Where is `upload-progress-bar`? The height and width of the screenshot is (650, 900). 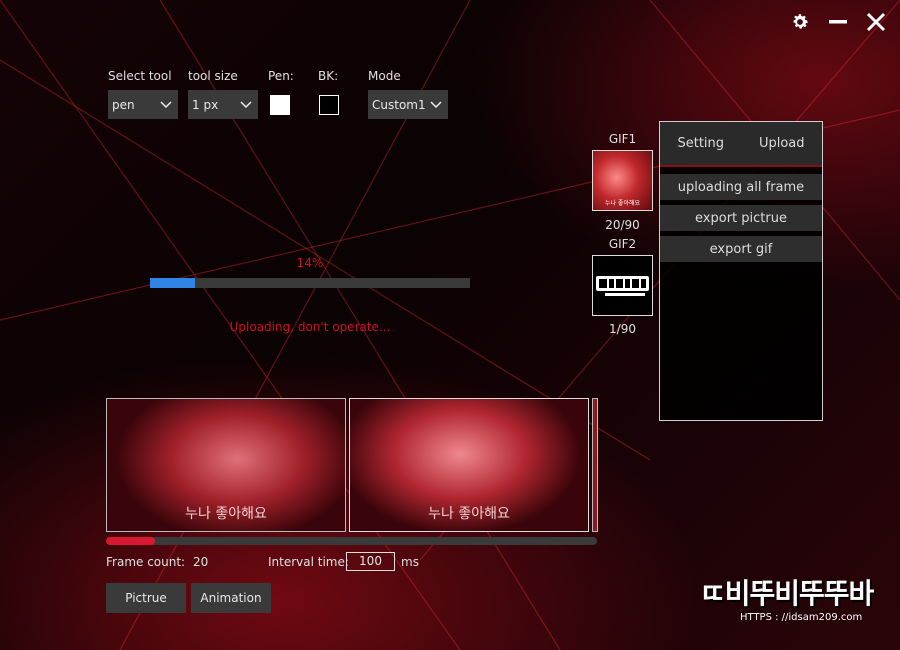
upload-progress-bar is located at coordinates (310, 283).